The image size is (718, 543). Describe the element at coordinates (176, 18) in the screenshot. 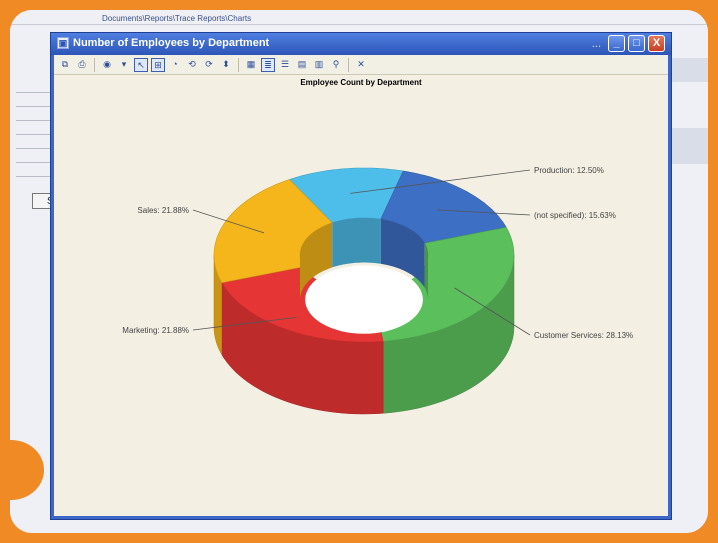

I see `background-breadcrumb: Documents\Reports\Trace Reports\Charts` at that location.